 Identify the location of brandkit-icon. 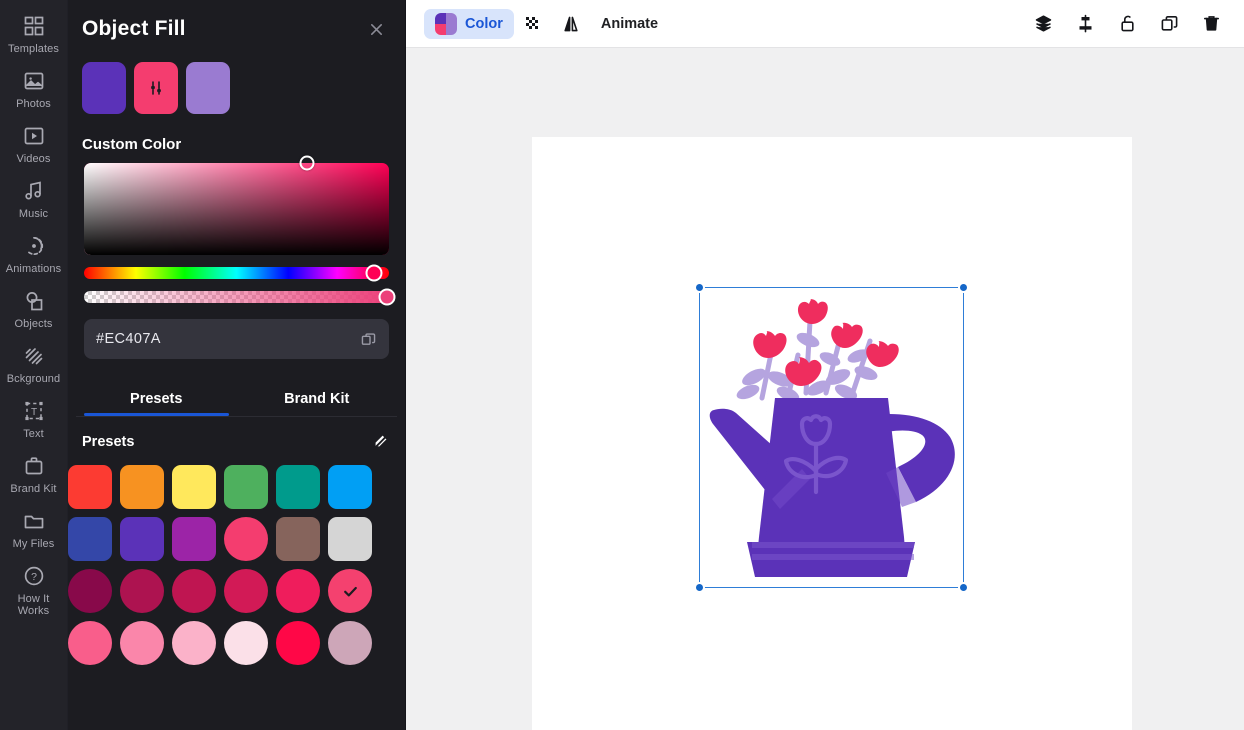
(34, 466).